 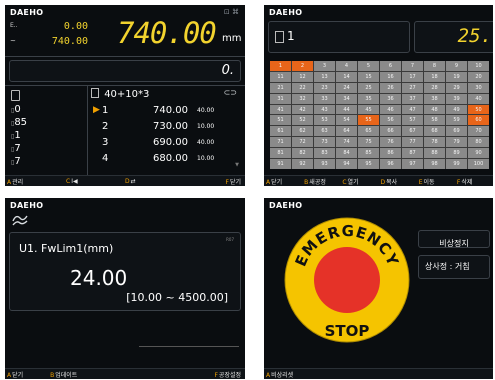 I want to click on grid-cell: 12, so click(x=302, y=76).